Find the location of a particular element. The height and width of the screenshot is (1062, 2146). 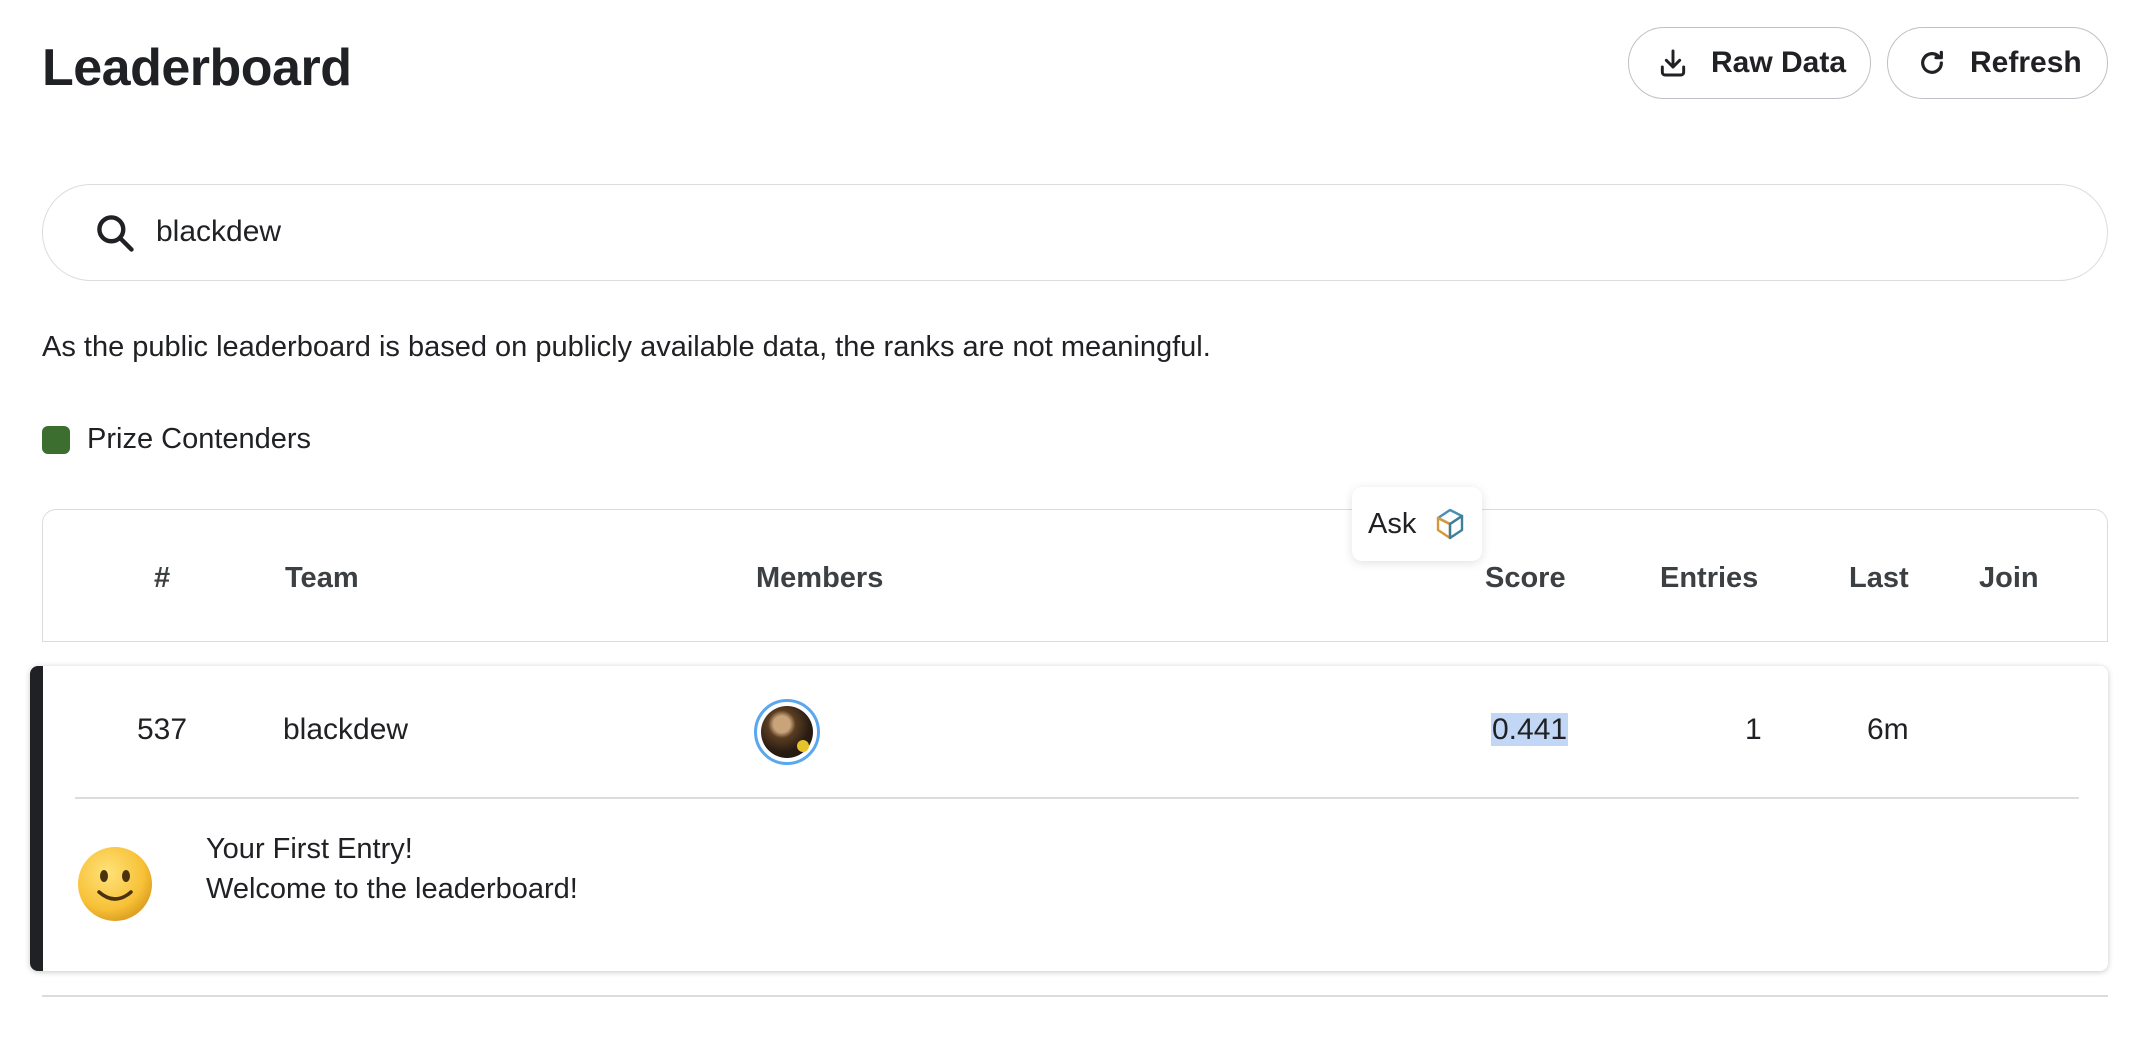

raw-data-button: Raw Data is located at coordinates (1749, 63).